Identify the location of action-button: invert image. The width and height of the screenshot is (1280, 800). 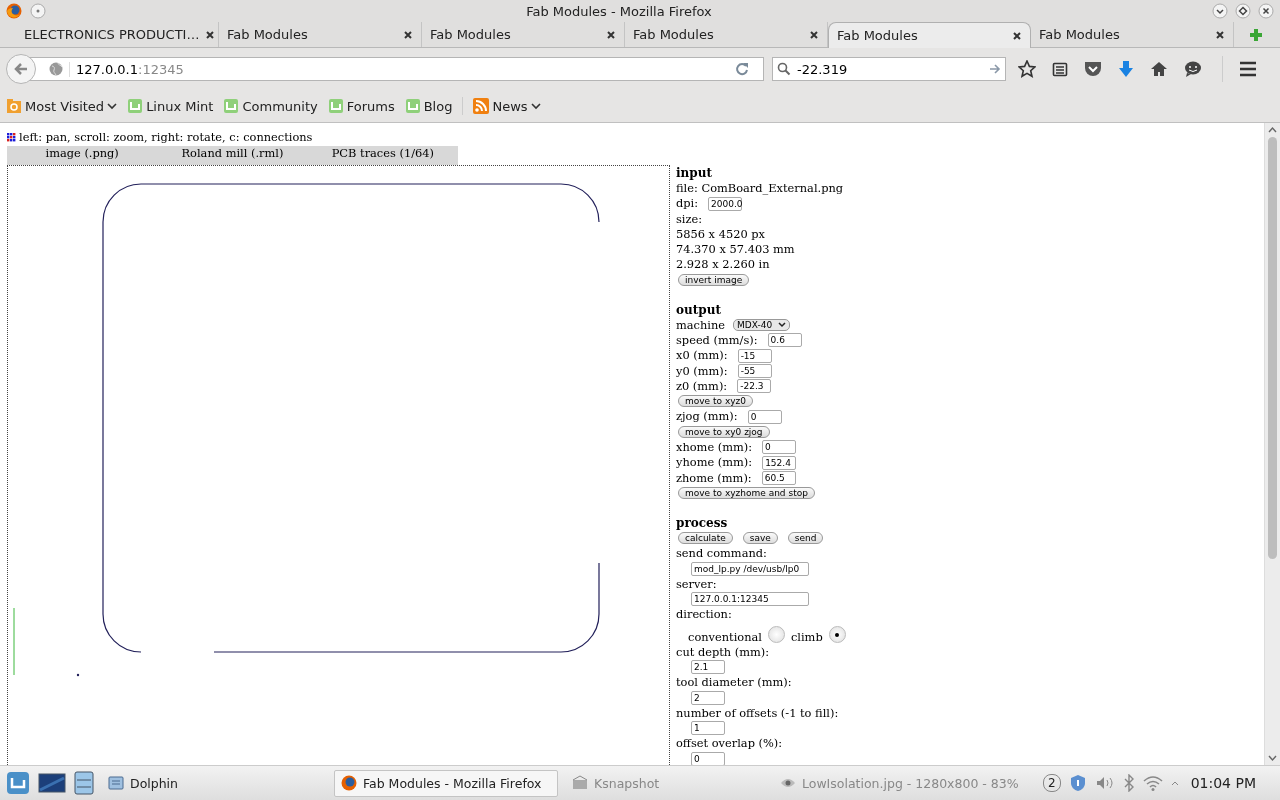
(714, 280).